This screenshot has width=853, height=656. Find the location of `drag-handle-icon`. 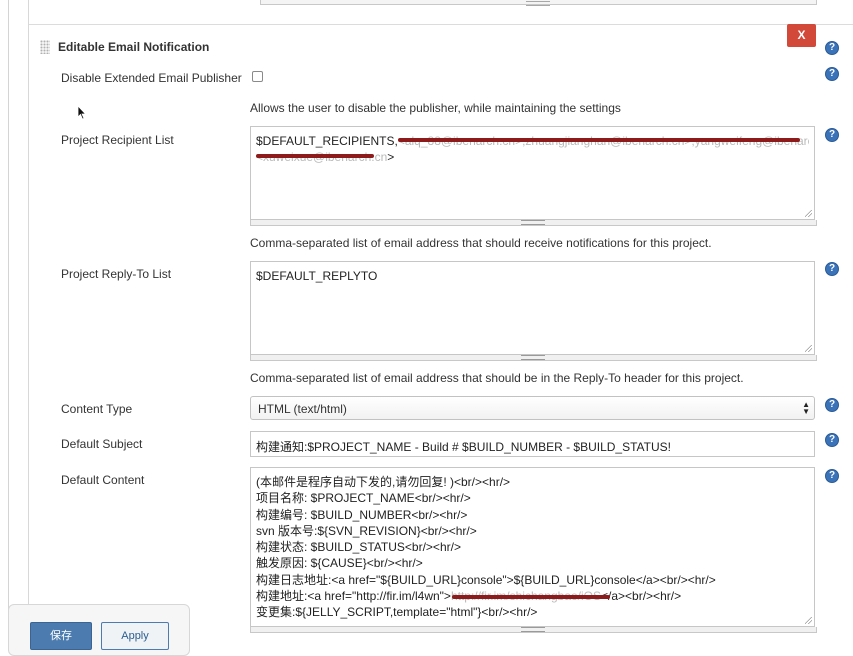

drag-handle-icon is located at coordinates (45, 47).